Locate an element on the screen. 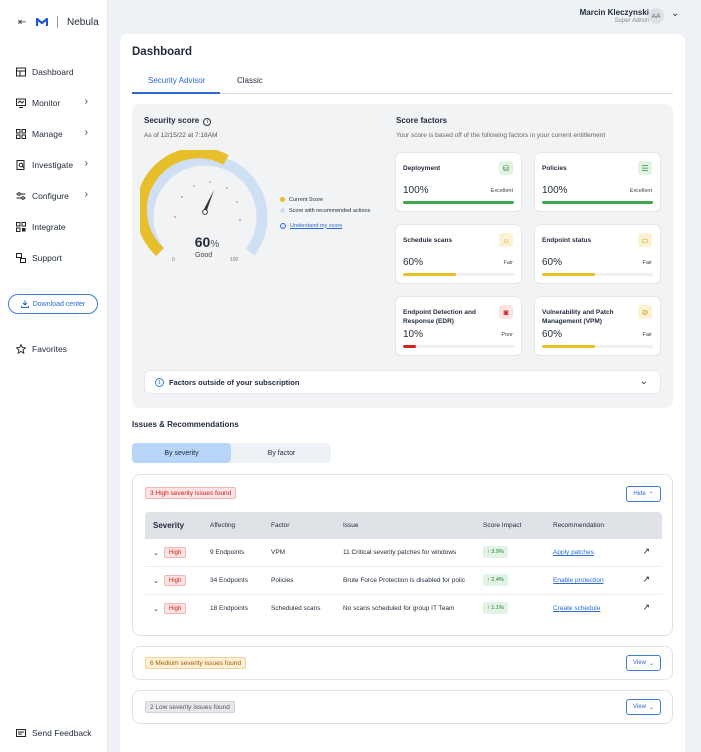 Image resolution: width=701 pixels, height=752 pixels. sidebar-item-support: Support is located at coordinates (56, 258).